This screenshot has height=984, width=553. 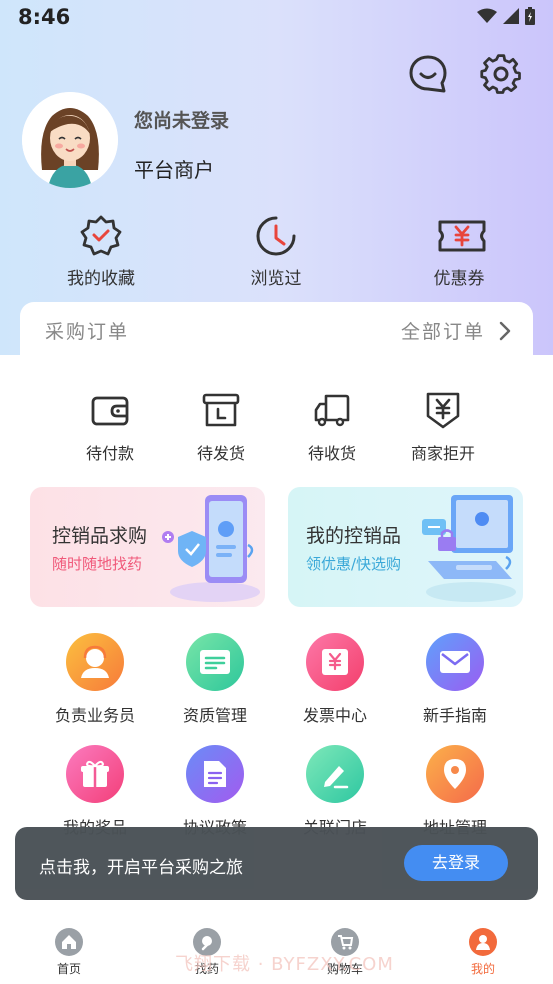 What do you see at coordinates (455, 662) in the screenshot?
I see `guide-mail-icon` at bounding box center [455, 662].